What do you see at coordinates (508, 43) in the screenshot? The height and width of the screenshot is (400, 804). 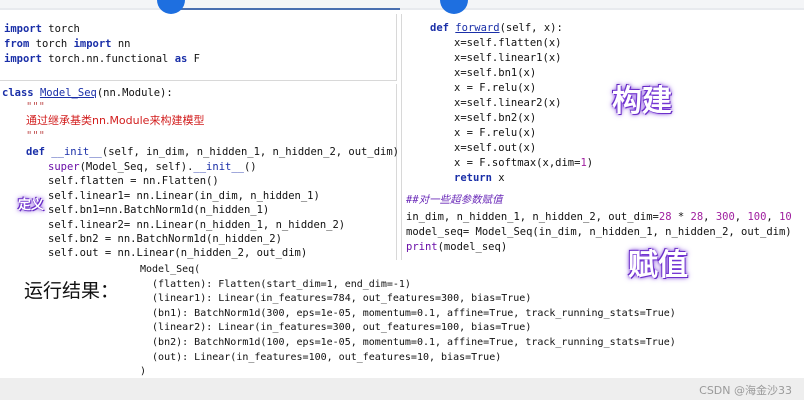 I see `code-line: x=self.flatten(x)` at bounding box center [508, 43].